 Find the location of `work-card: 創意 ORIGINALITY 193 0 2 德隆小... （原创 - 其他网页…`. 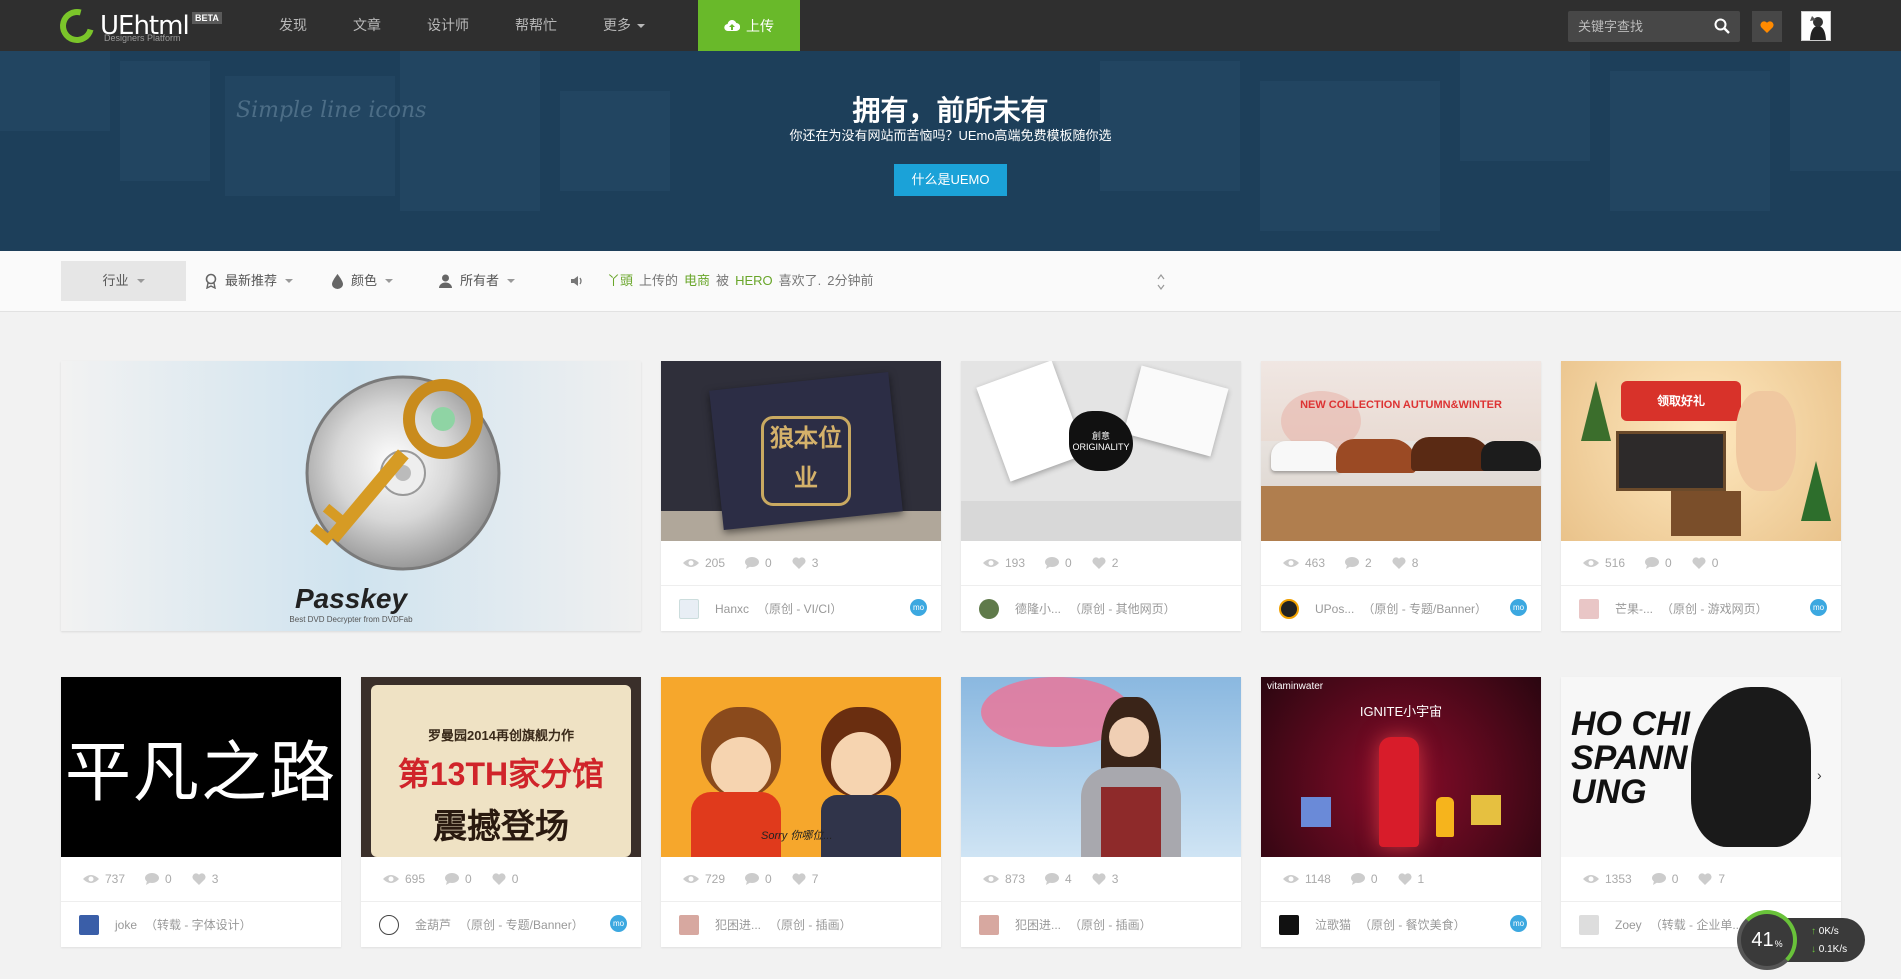

work-card: 創意 ORIGINALITY 193 0 2 德隆小... （原创 - 其他网页… is located at coordinates (1101, 496).